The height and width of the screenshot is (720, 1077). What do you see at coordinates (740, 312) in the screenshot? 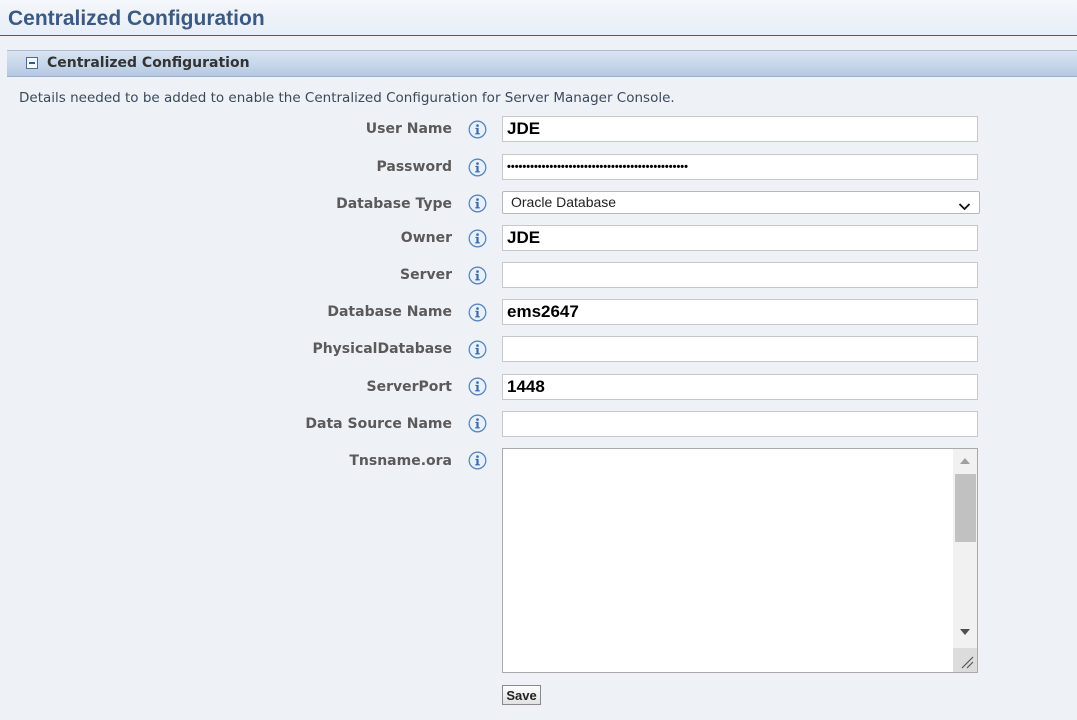
I see `database-name-input` at bounding box center [740, 312].